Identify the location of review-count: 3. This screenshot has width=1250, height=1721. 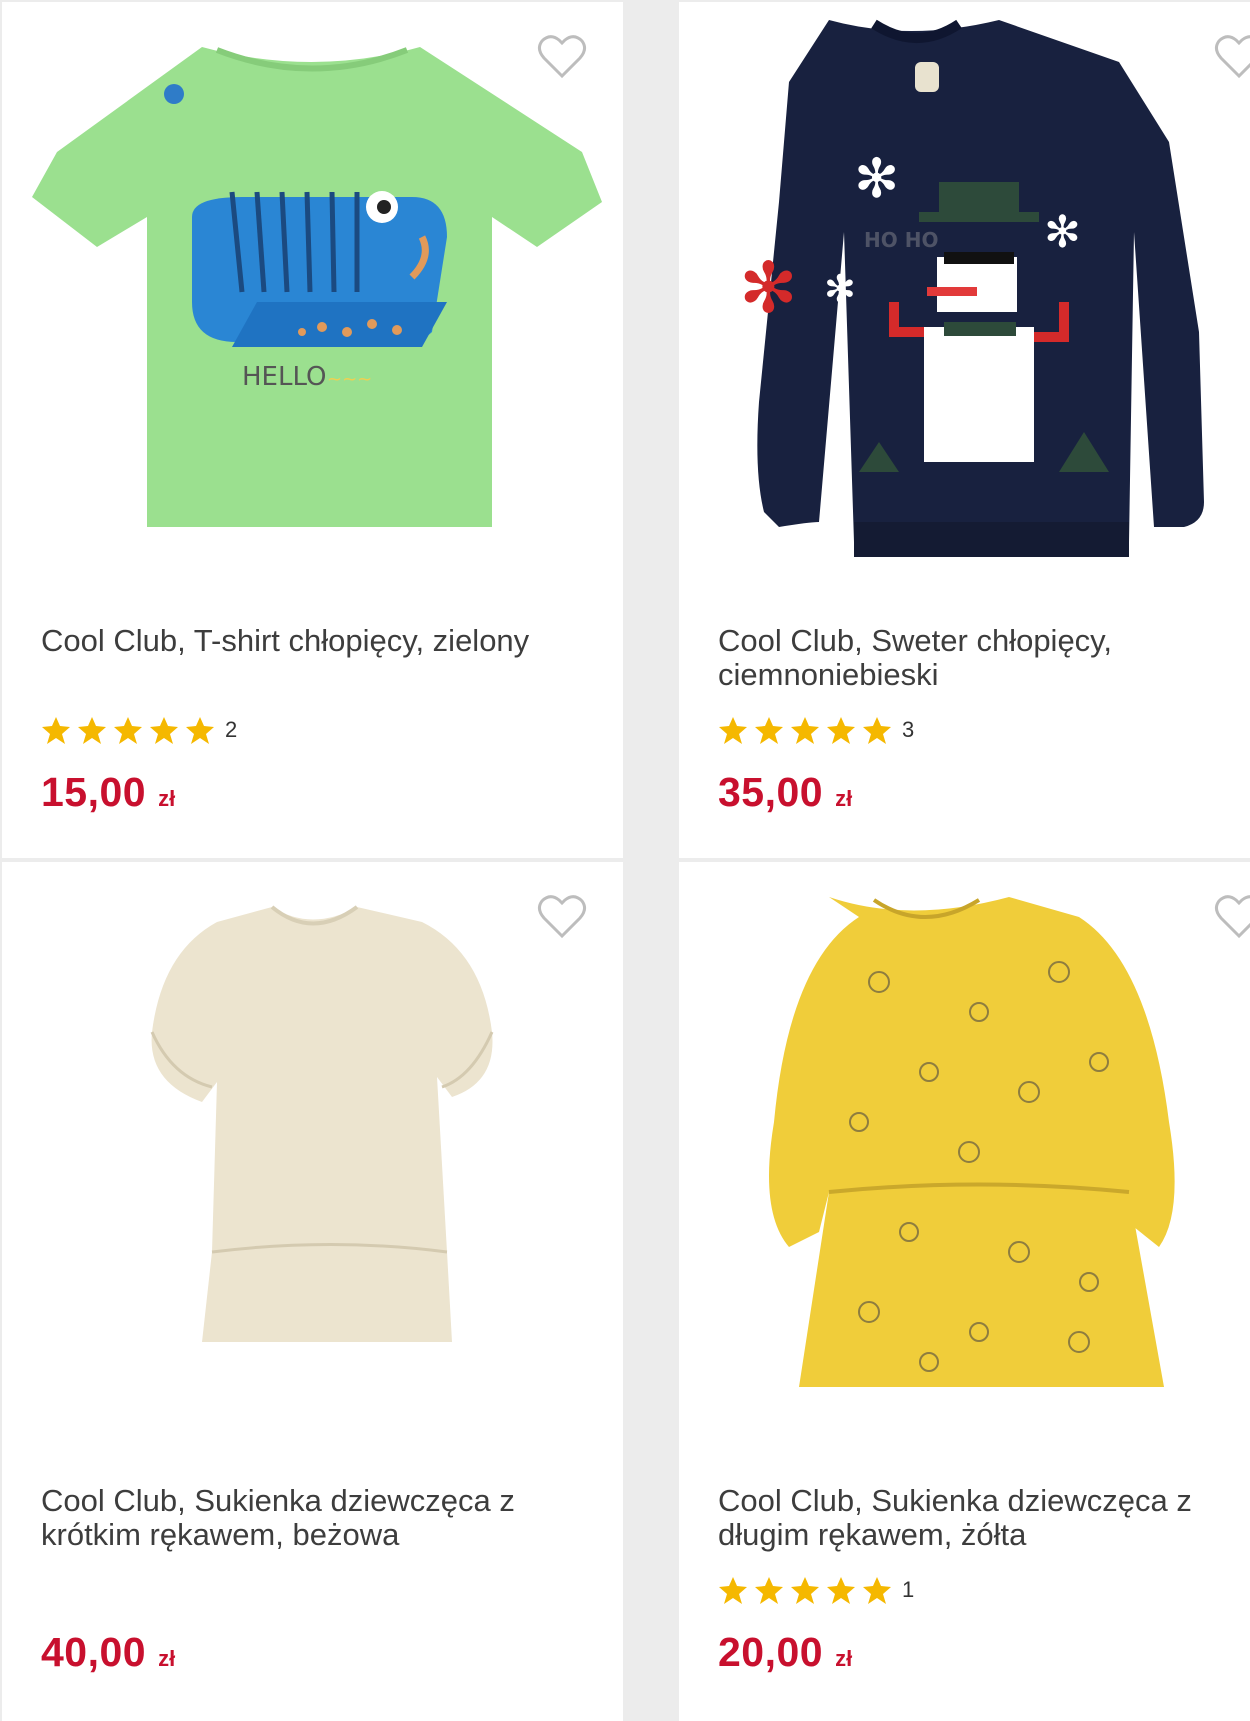
(908, 729).